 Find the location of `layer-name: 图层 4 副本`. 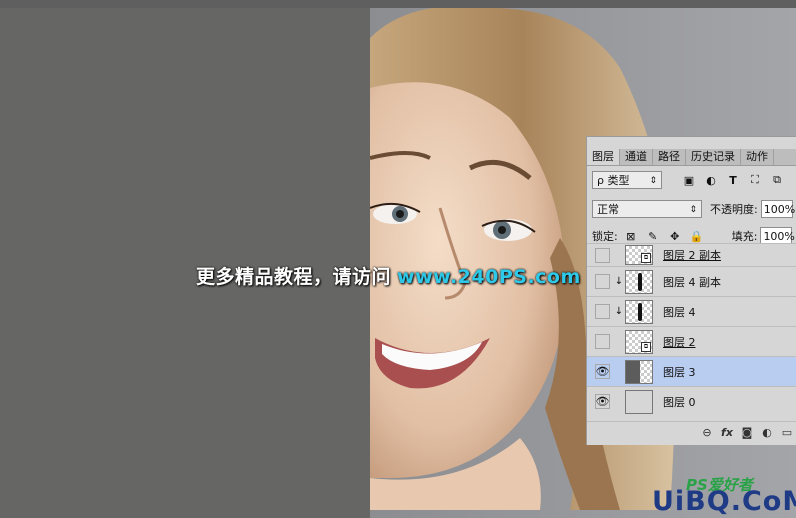

layer-name: 图层 4 副本 is located at coordinates (692, 282).